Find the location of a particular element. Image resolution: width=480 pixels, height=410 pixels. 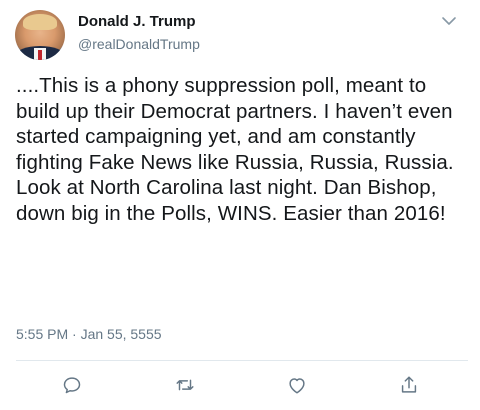

author-name: Donald J. Trump is located at coordinates (137, 21).